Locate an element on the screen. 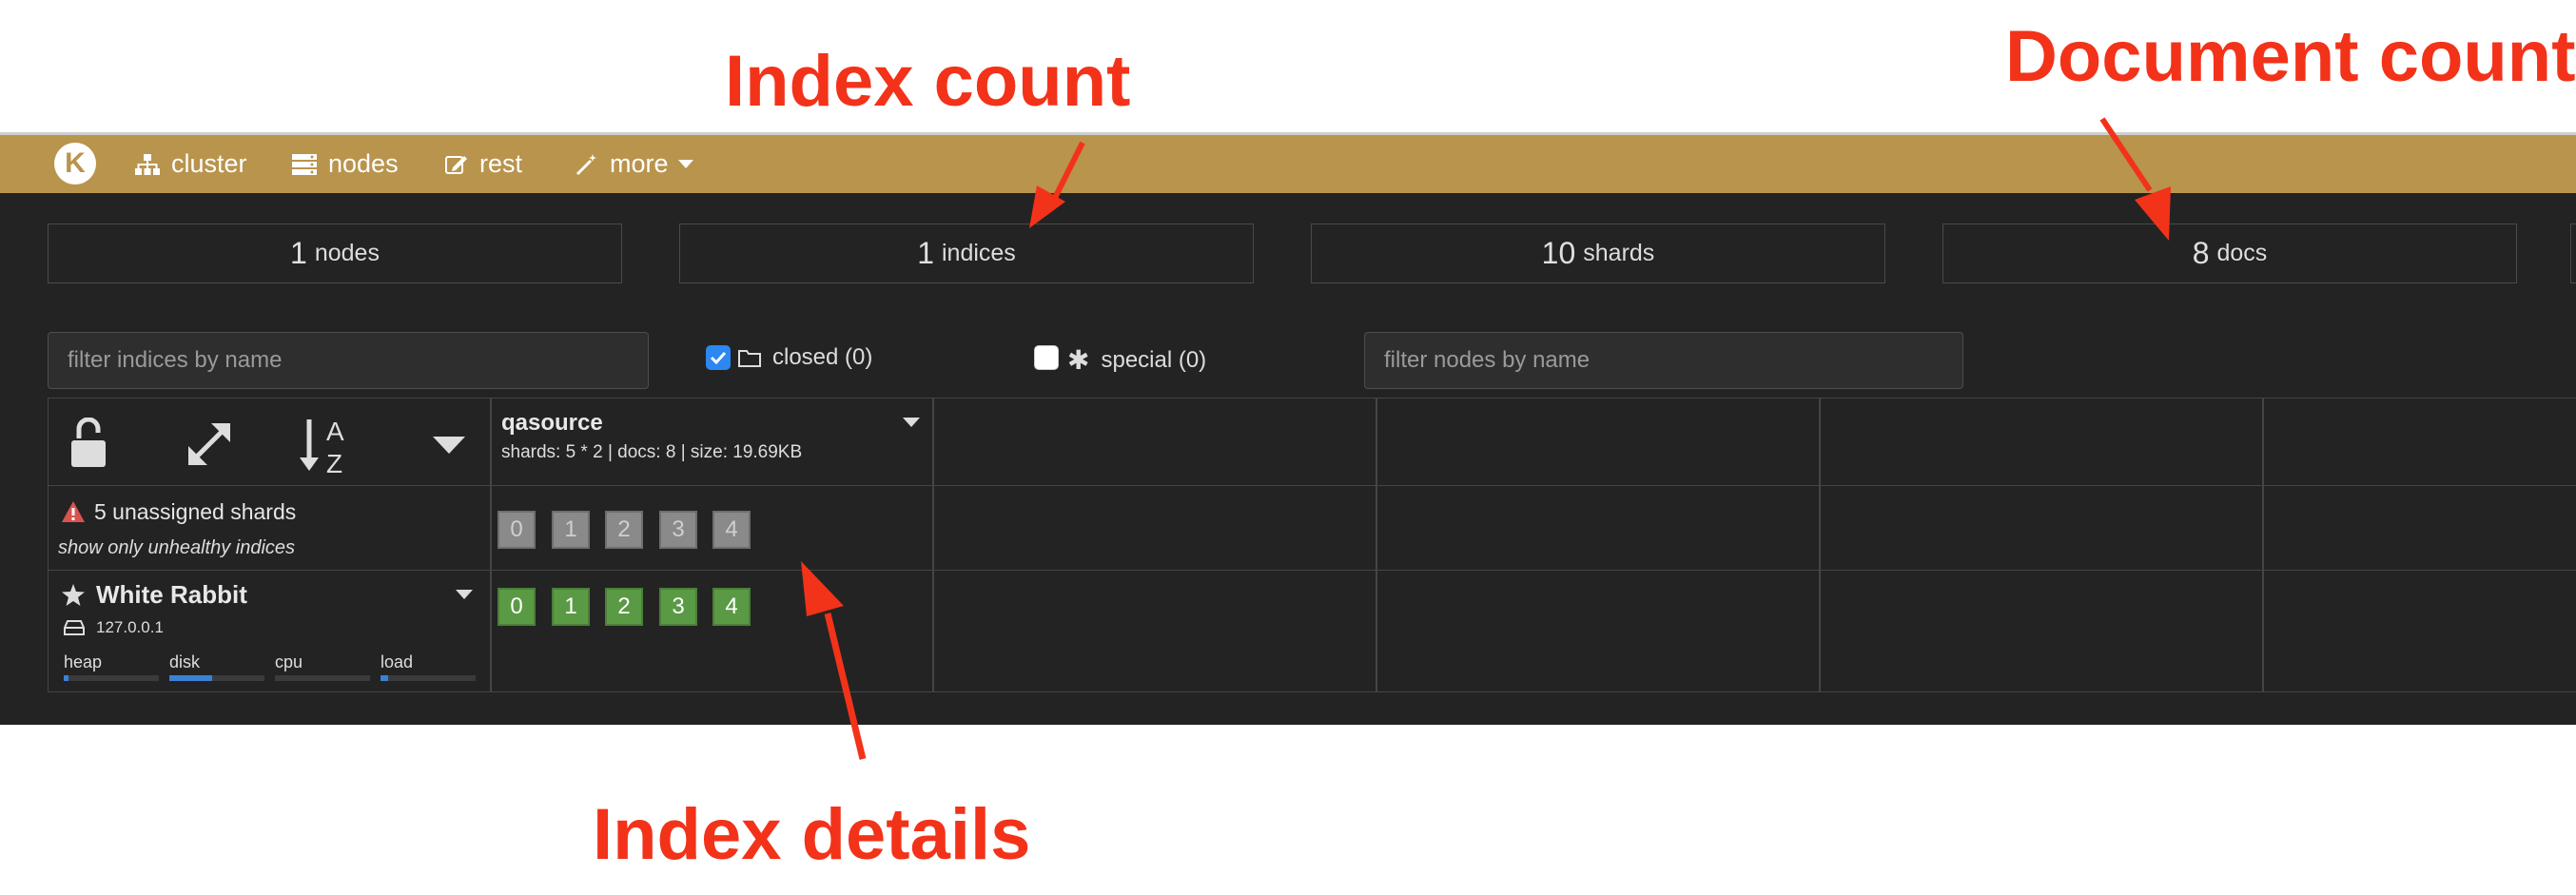 This screenshot has height=895, width=2576. cpu-meter is located at coordinates (323, 678).